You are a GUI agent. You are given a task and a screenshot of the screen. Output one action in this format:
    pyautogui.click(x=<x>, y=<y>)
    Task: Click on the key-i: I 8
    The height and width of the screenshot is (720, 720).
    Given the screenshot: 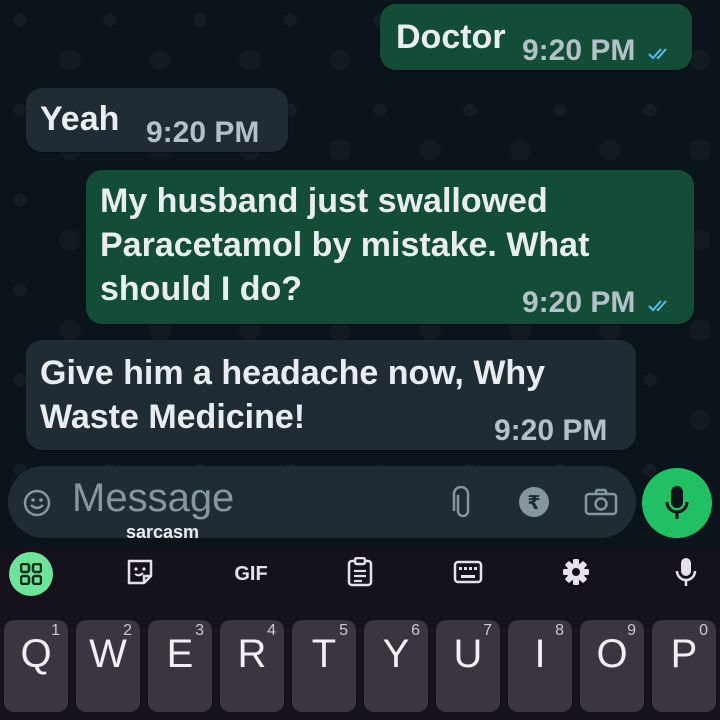 What is the action you would take?
    pyautogui.click(x=540, y=666)
    